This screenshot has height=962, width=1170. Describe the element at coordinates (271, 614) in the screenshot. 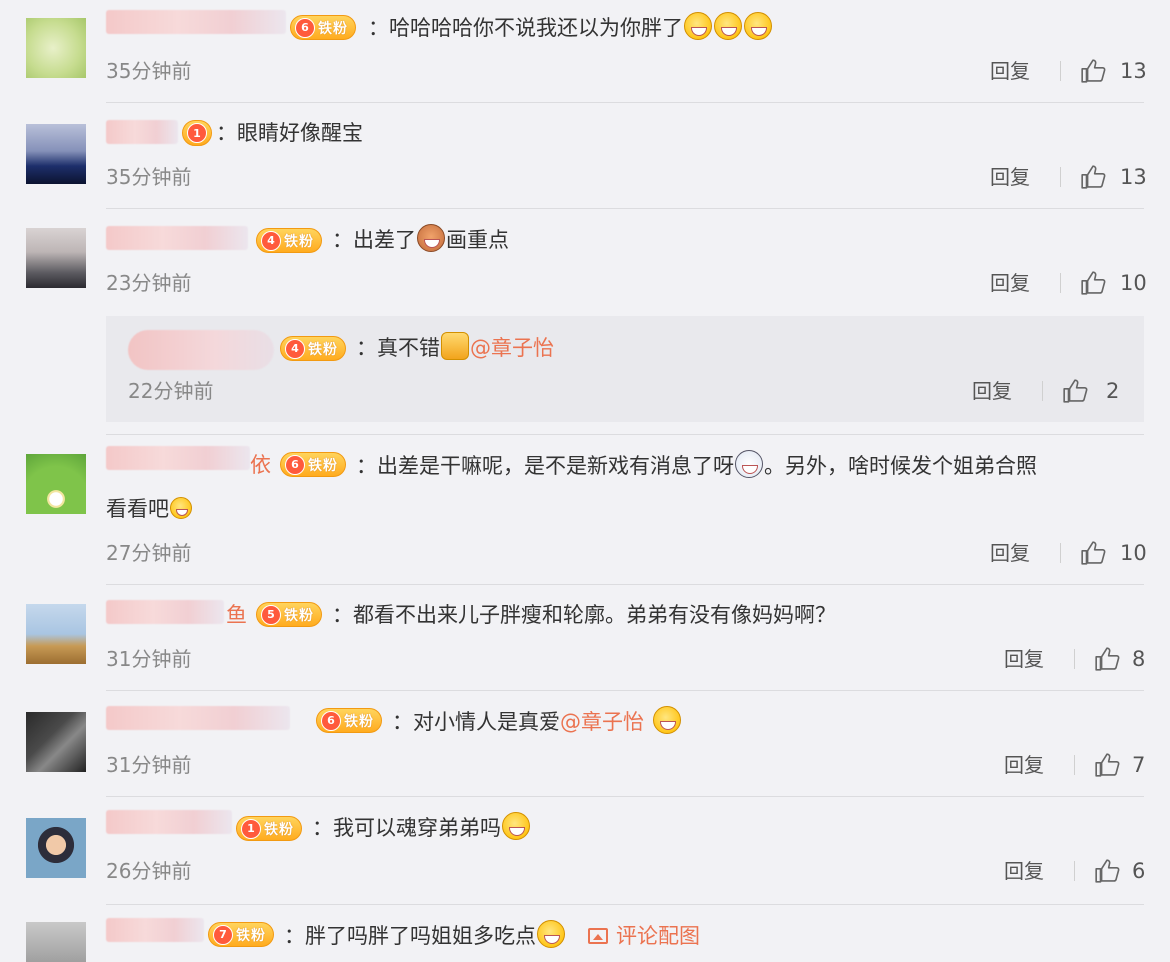

I see `heart-level-icon: 5` at that location.